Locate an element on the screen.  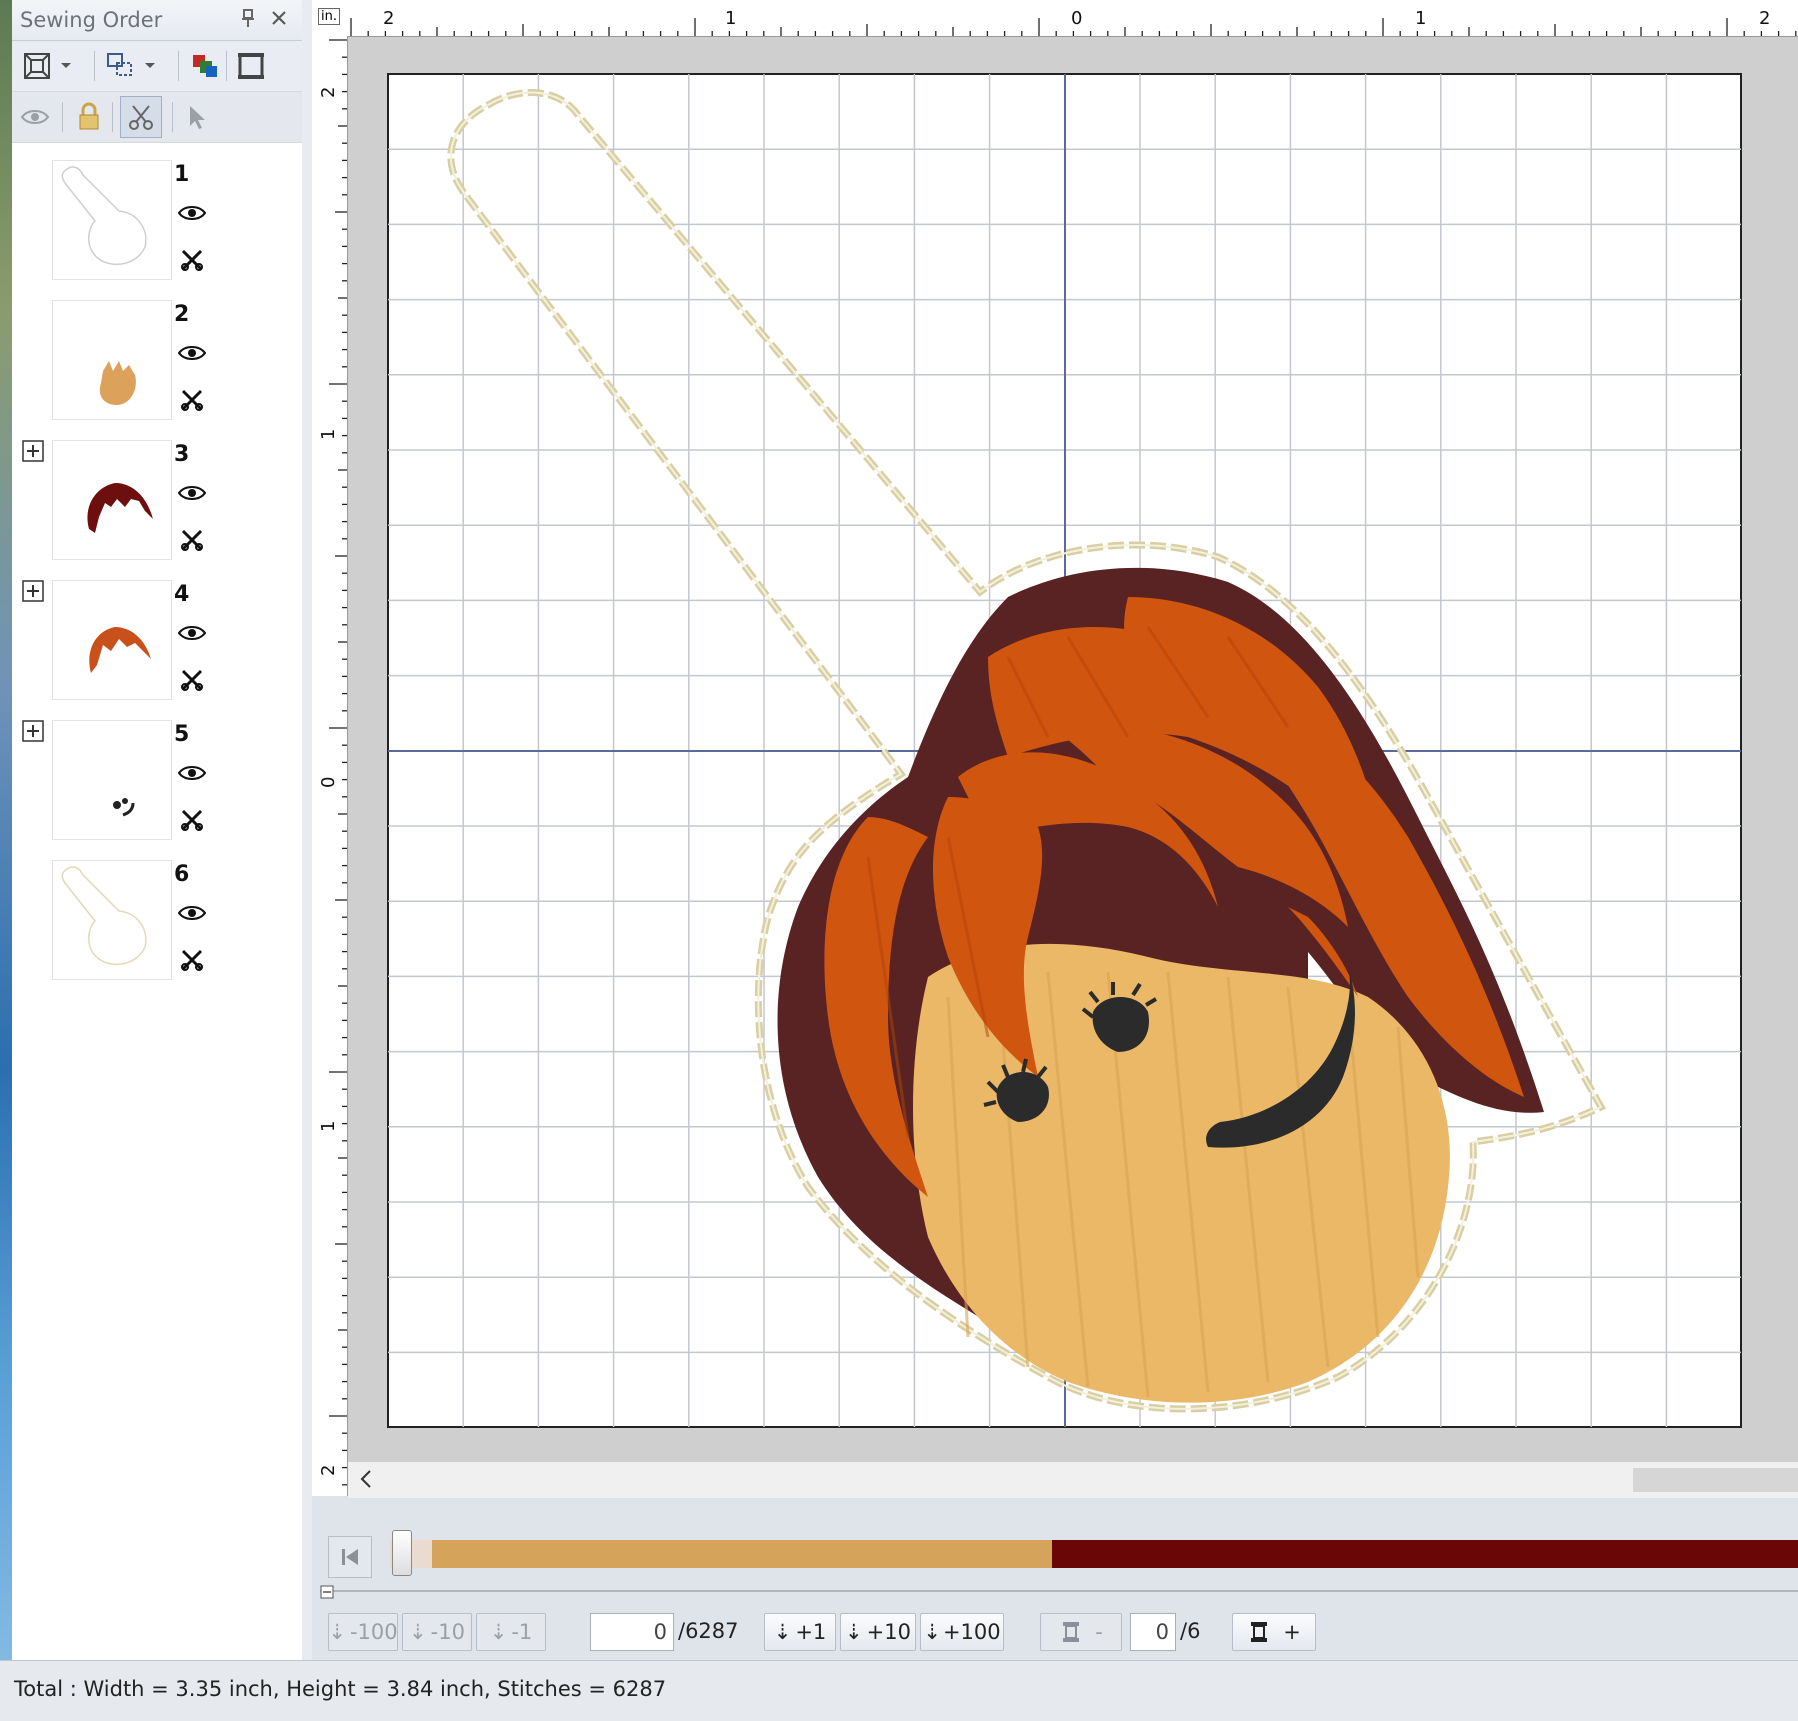
fit-view-icon is located at coordinates (37, 66).